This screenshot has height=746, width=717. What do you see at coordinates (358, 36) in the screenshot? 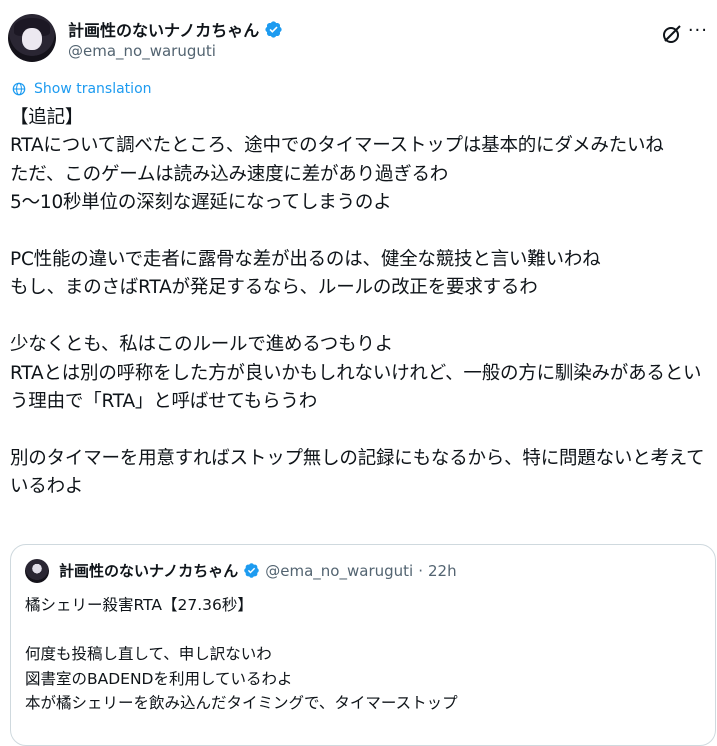
I see `tweet-header: 計画性のないナノカちゃん @ema_no_waruguti ···` at bounding box center [358, 36].